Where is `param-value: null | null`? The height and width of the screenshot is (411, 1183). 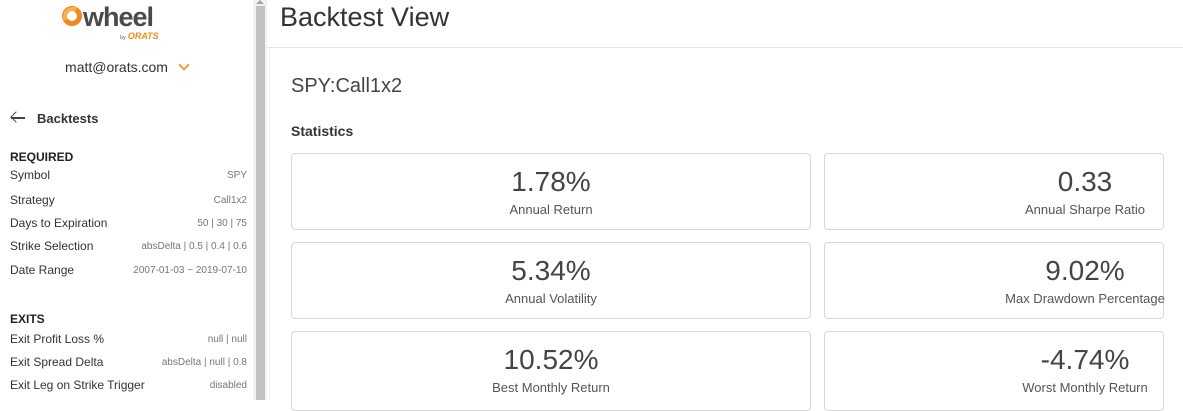 param-value: null | null is located at coordinates (227, 339).